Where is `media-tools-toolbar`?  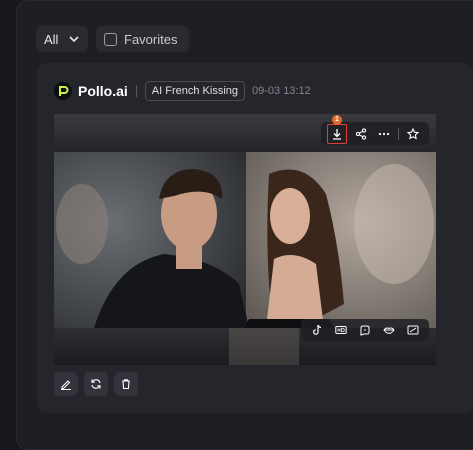
media-tools-toolbar is located at coordinates (365, 330).